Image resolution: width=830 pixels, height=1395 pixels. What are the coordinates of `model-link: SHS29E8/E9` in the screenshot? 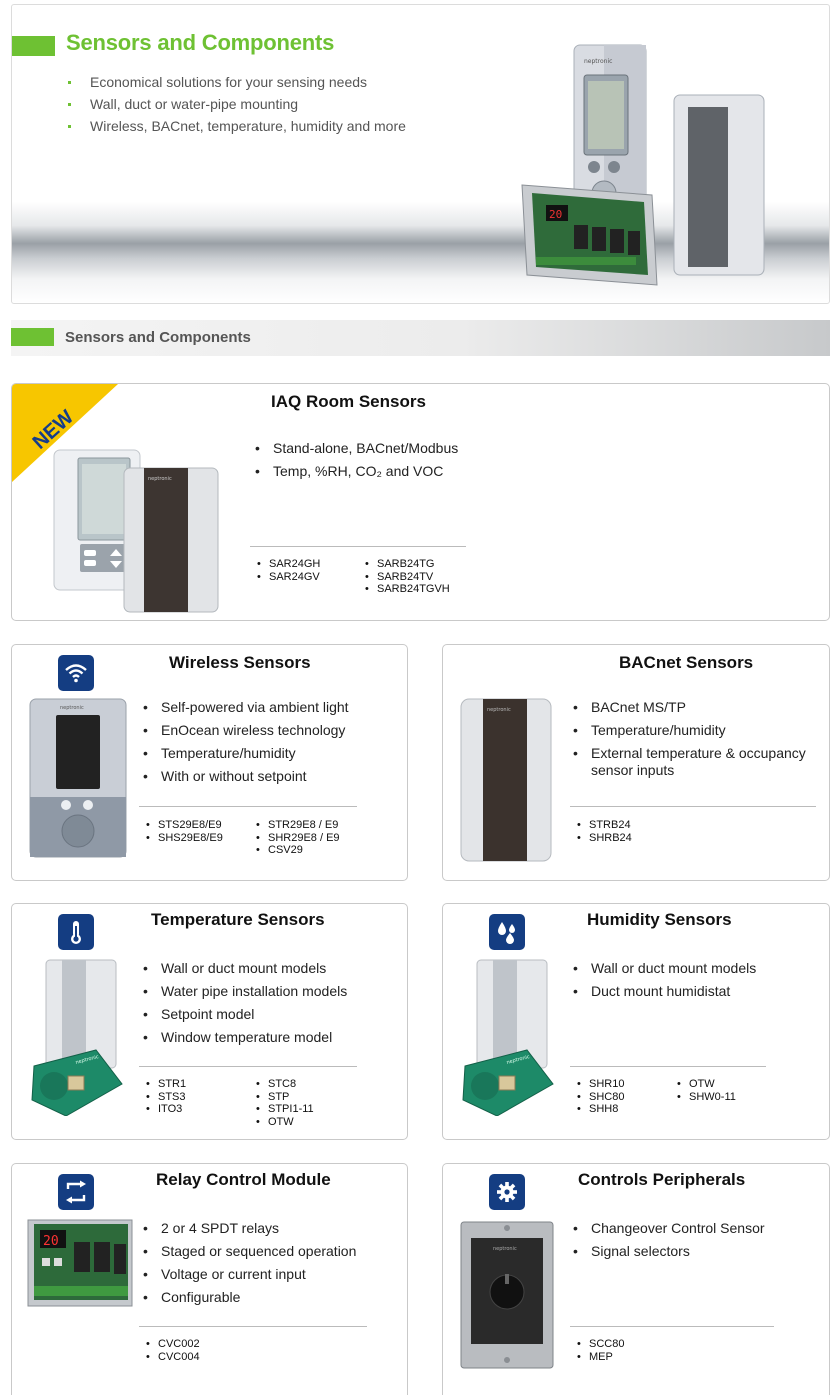 It's located at (183, 838).